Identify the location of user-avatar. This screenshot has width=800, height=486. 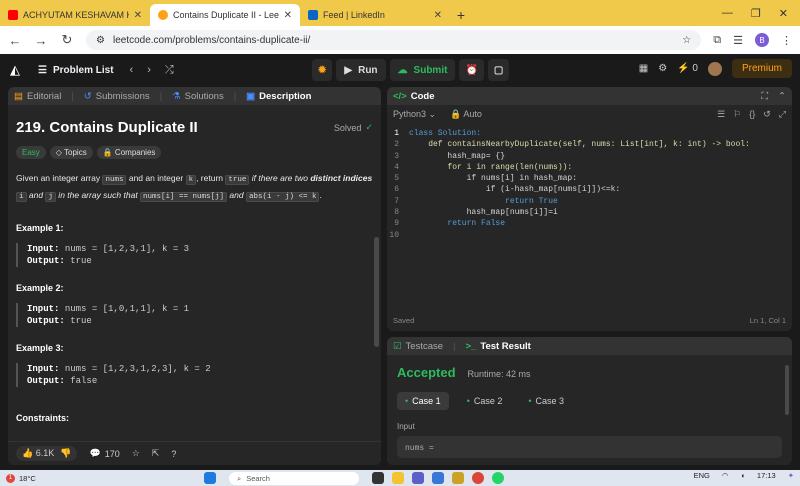
(714, 68).